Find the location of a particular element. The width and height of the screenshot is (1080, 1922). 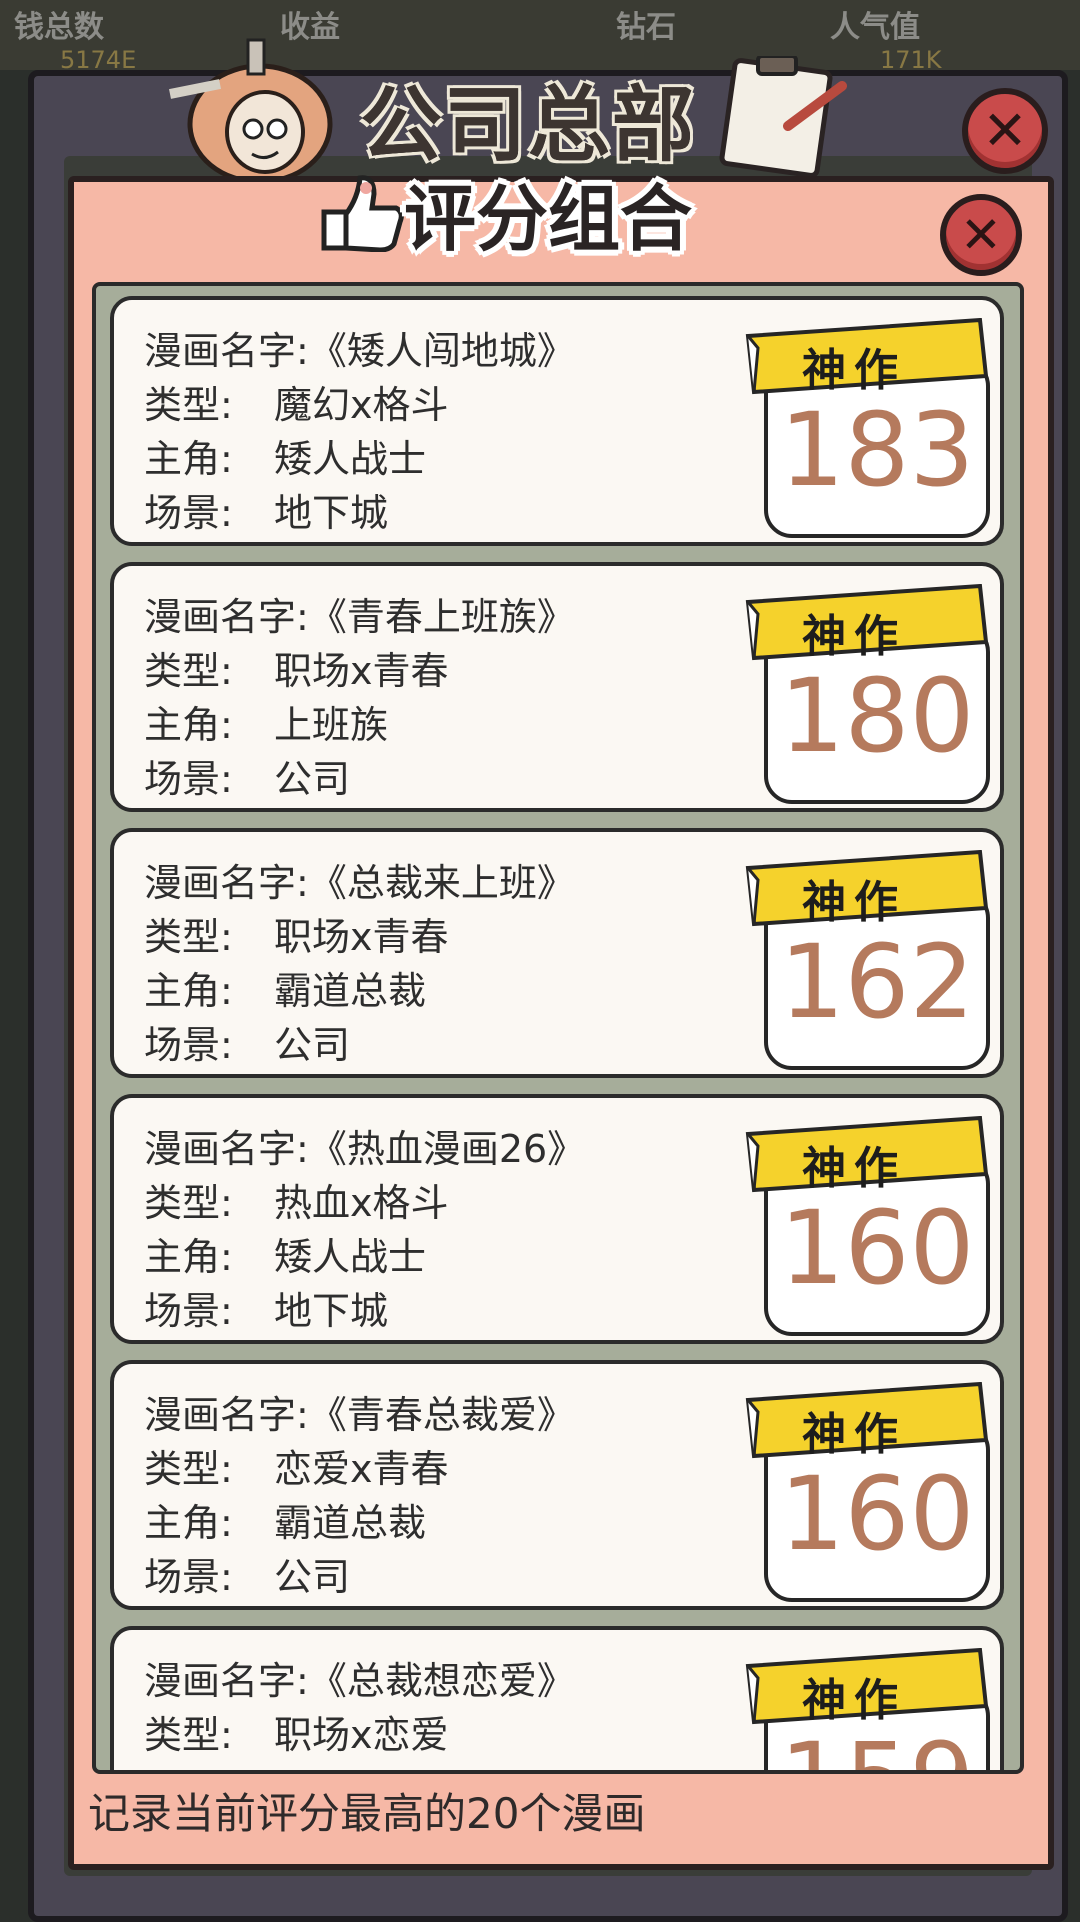

stat-money-label: 钱总数 is located at coordinates (59, 27).